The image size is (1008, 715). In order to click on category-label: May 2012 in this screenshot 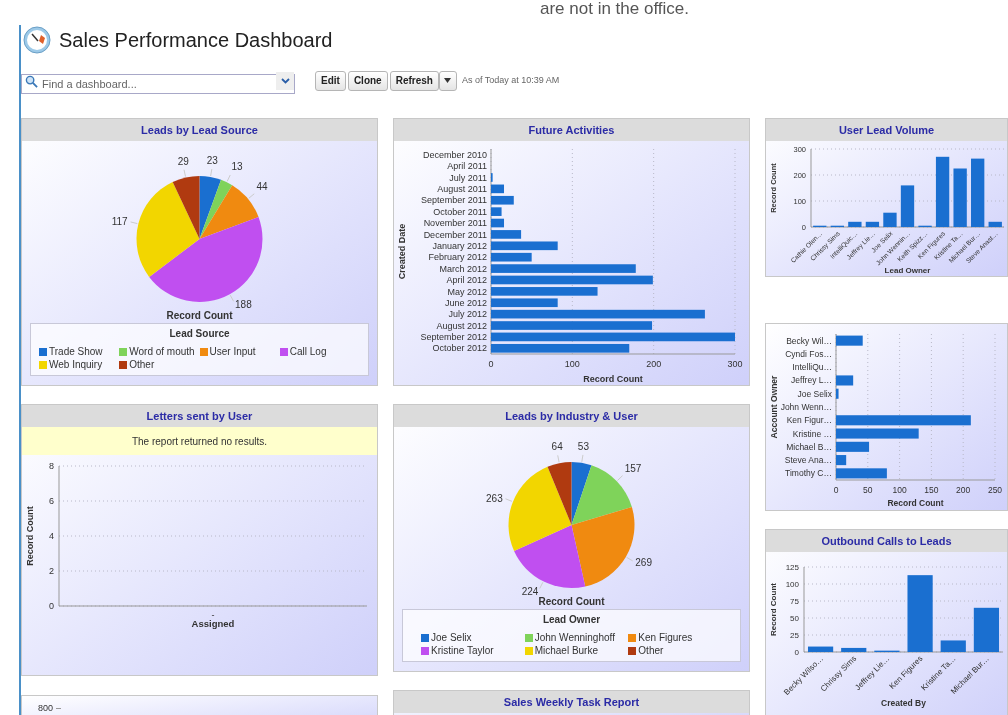, I will do `click(467, 291)`.